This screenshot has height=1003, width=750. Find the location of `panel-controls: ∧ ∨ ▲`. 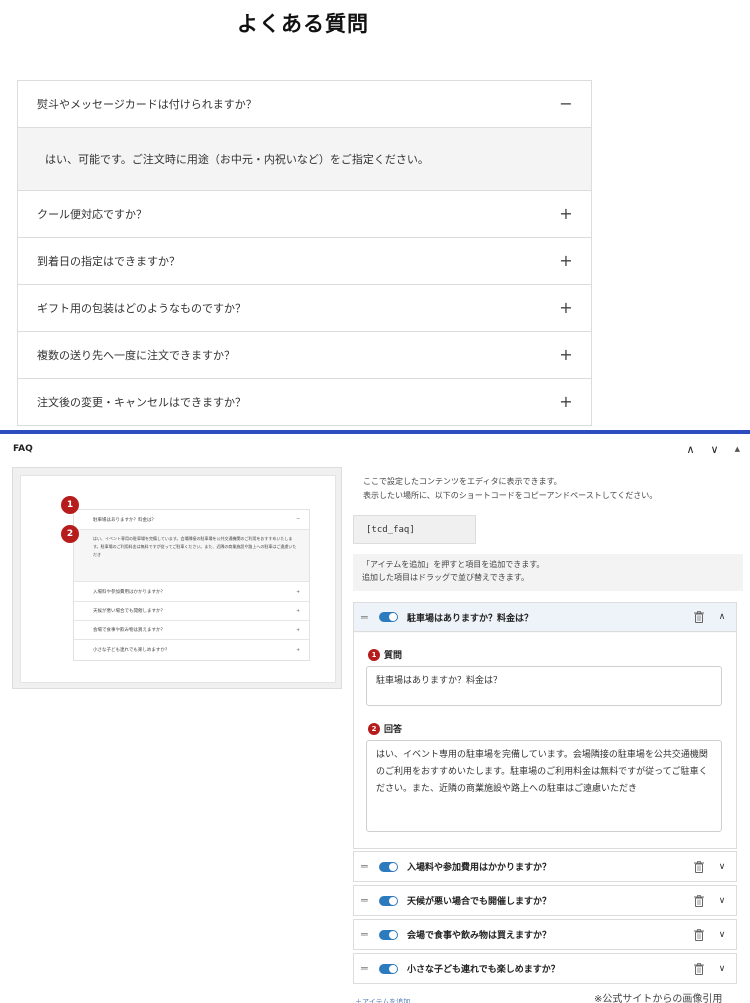

panel-controls: ∧ ∨ ▲ is located at coordinates (713, 449).